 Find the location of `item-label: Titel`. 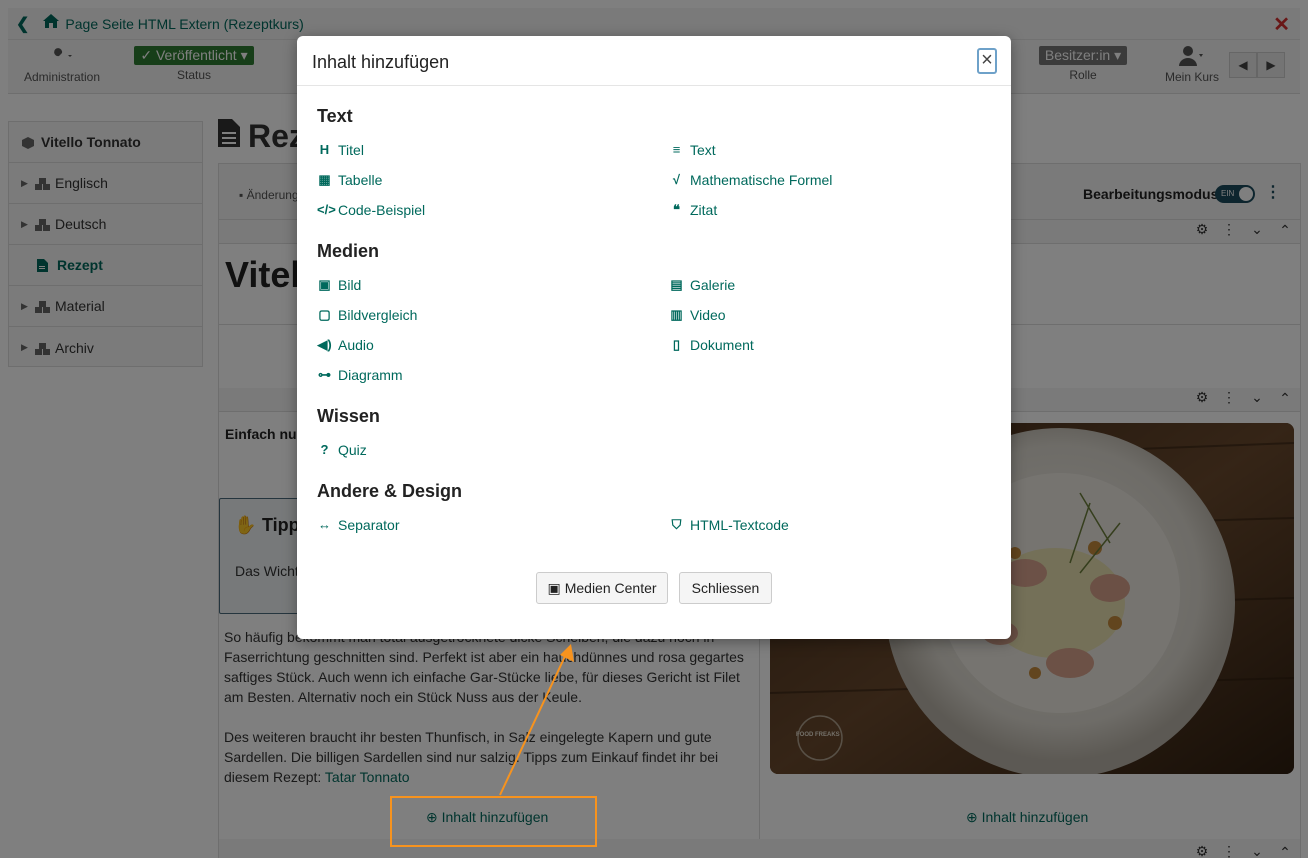

item-label: Titel is located at coordinates (351, 150).